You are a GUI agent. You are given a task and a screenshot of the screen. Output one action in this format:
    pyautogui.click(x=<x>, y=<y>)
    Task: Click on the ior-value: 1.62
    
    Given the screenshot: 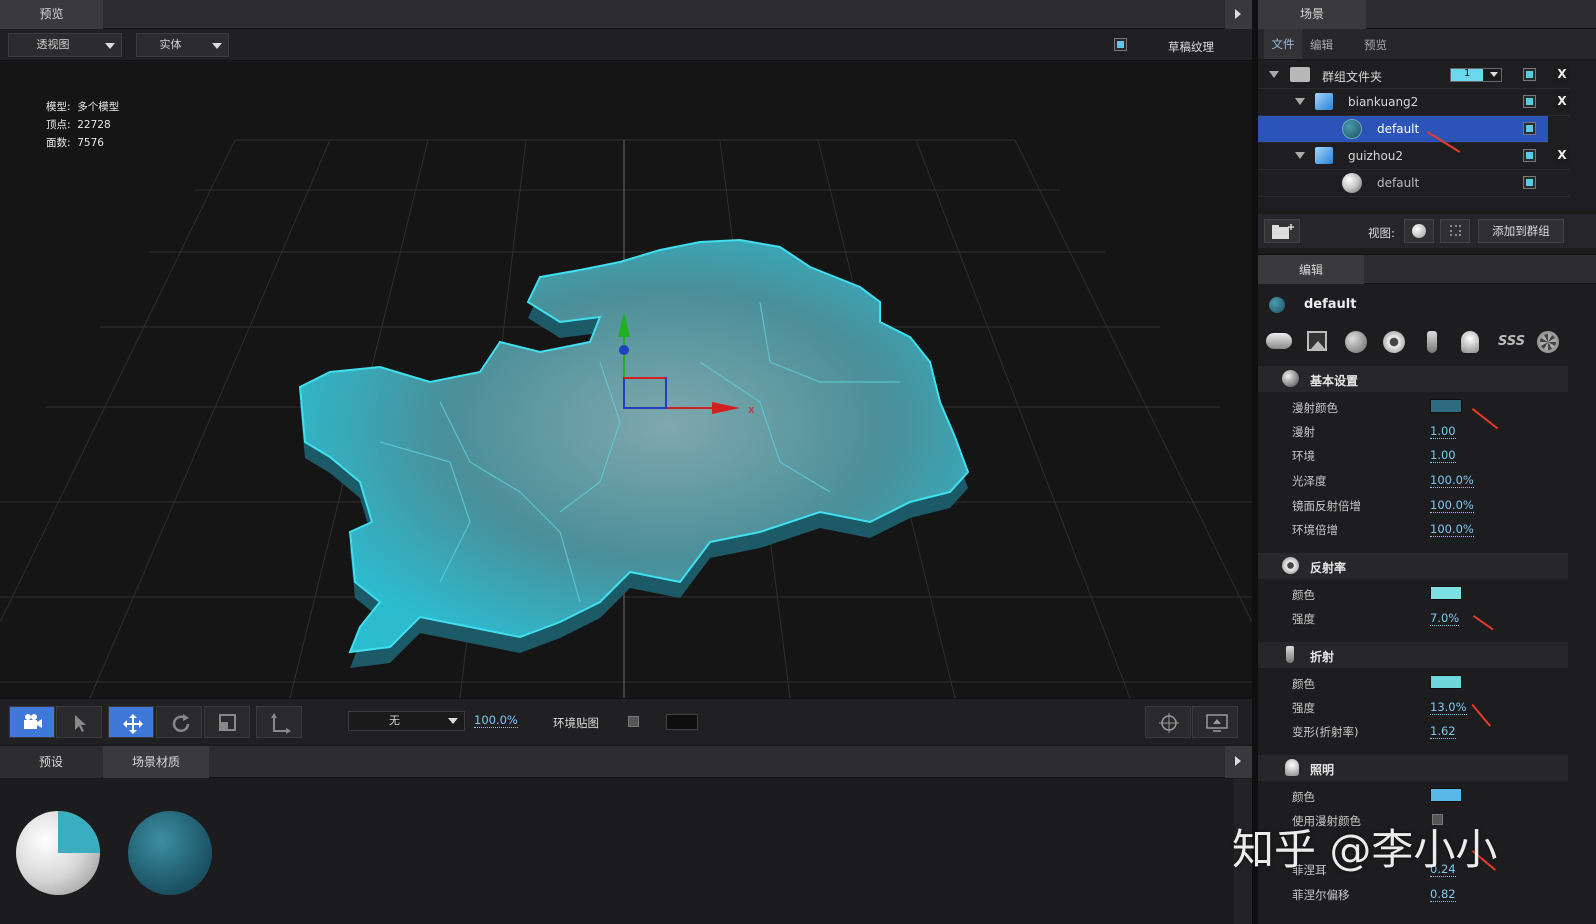 What is the action you would take?
    pyautogui.click(x=1443, y=731)
    